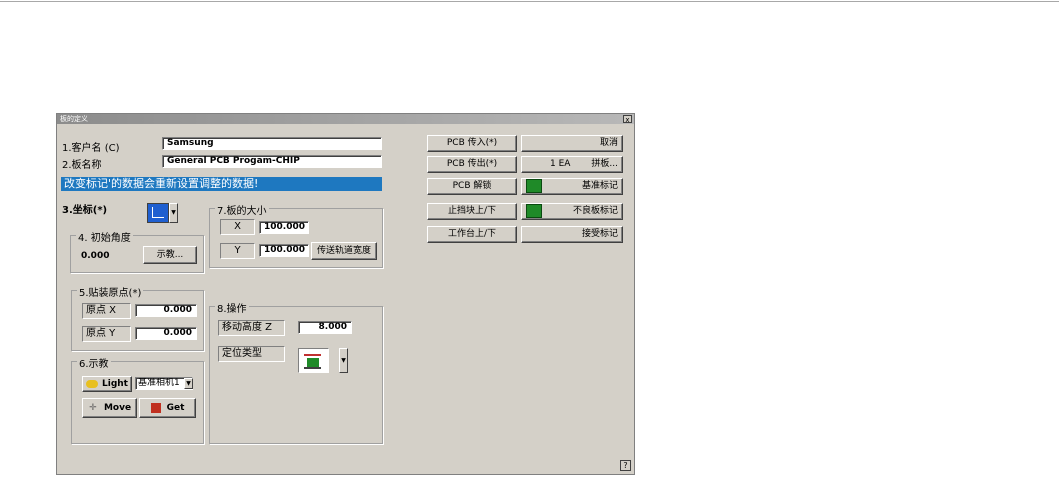 Image resolution: width=1059 pixels, height=477 pixels. What do you see at coordinates (95, 256) in the screenshot?
I see `initial-angle-value: 0.000` at bounding box center [95, 256].